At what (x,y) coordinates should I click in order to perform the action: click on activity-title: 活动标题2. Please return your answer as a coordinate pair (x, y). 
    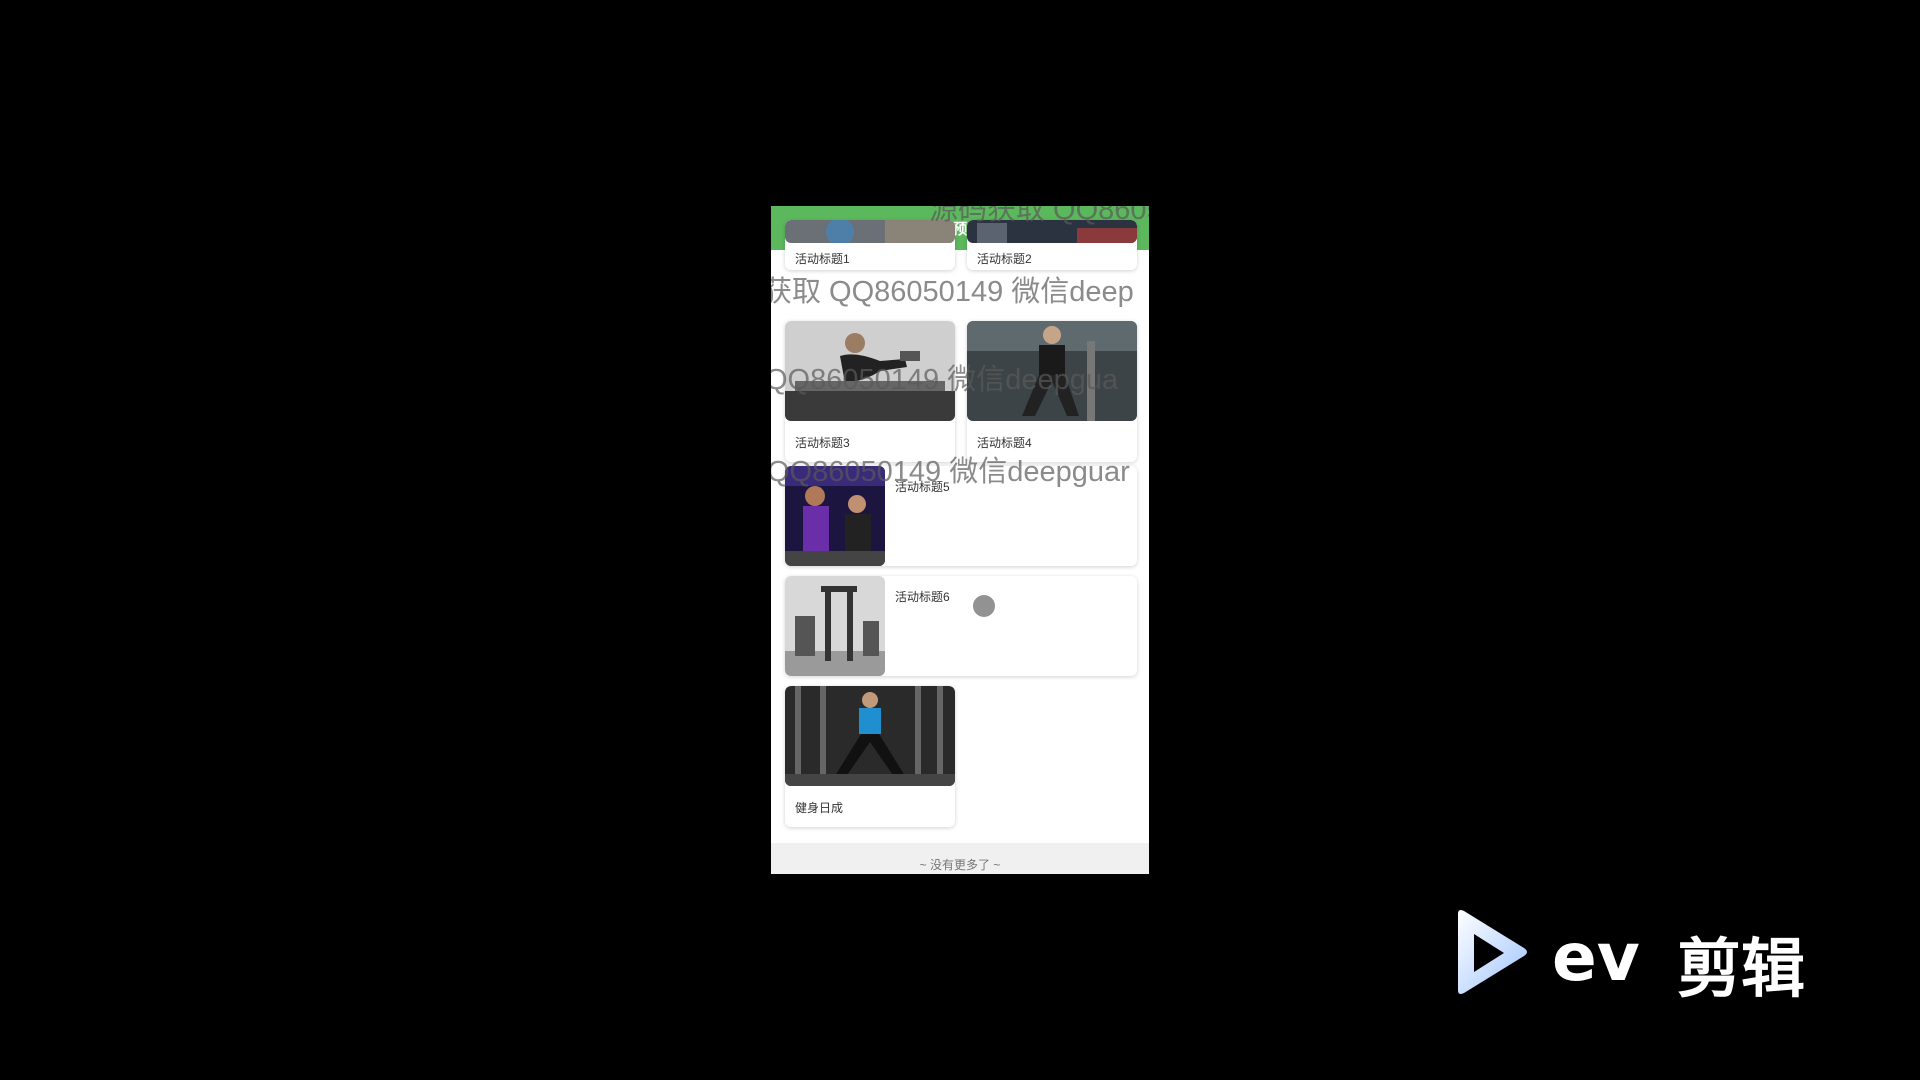
    Looking at the image, I should click on (1004, 259).